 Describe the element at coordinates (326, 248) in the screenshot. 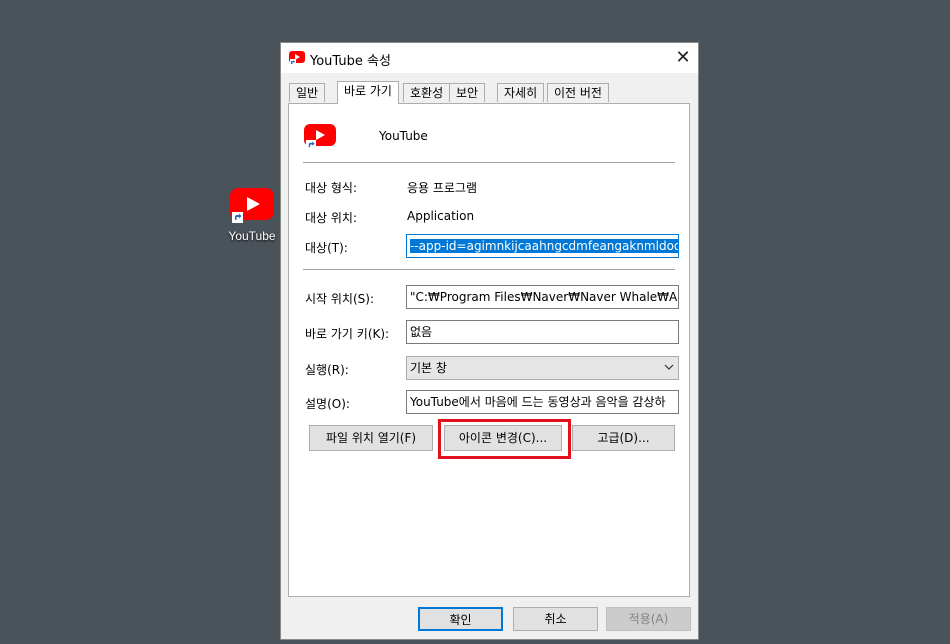

I see `target-label: 대상(T):` at that location.